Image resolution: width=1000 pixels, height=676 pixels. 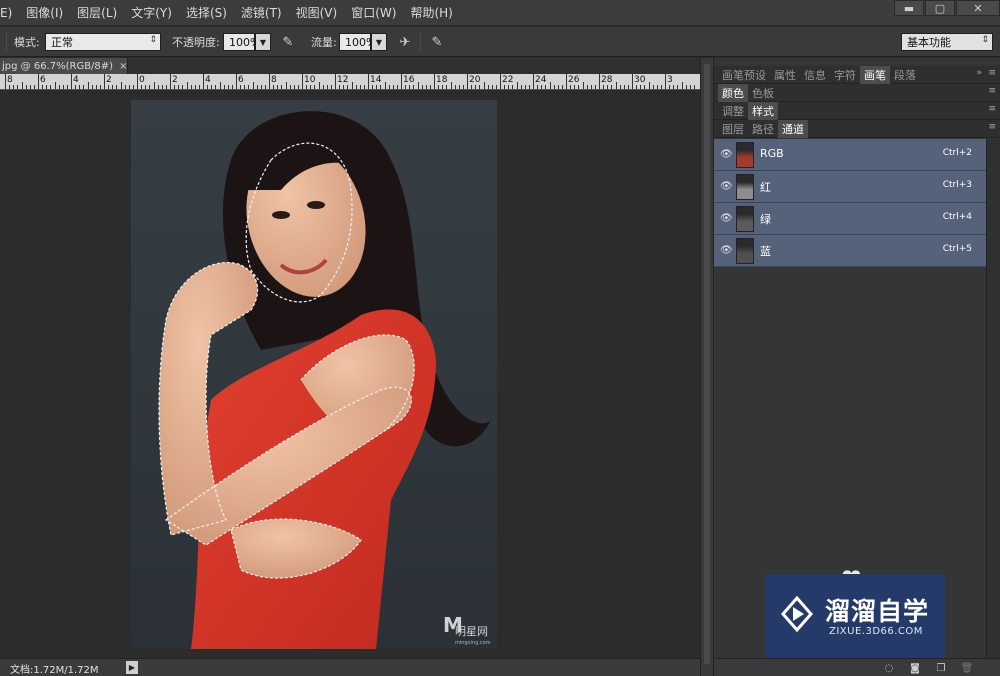 I want to click on tab-brush-presets: 画笔预设, so click(x=744, y=75).